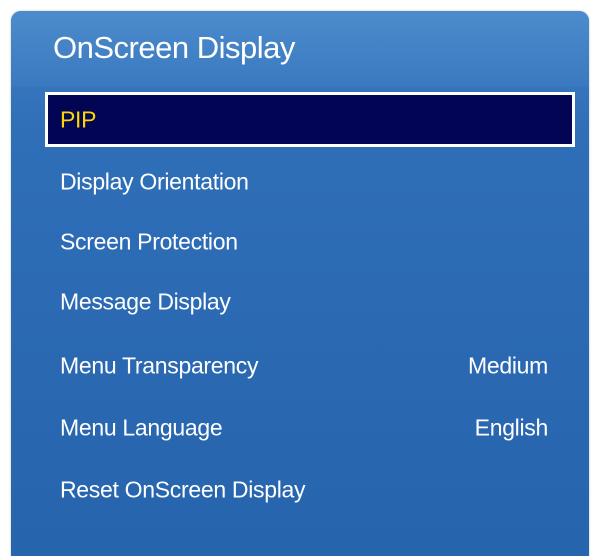 This screenshot has width=600, height=556. Describe the element at coordinates (149, 241) in the screenshot. I see `menu-item-label: Screen Protection` at that location.